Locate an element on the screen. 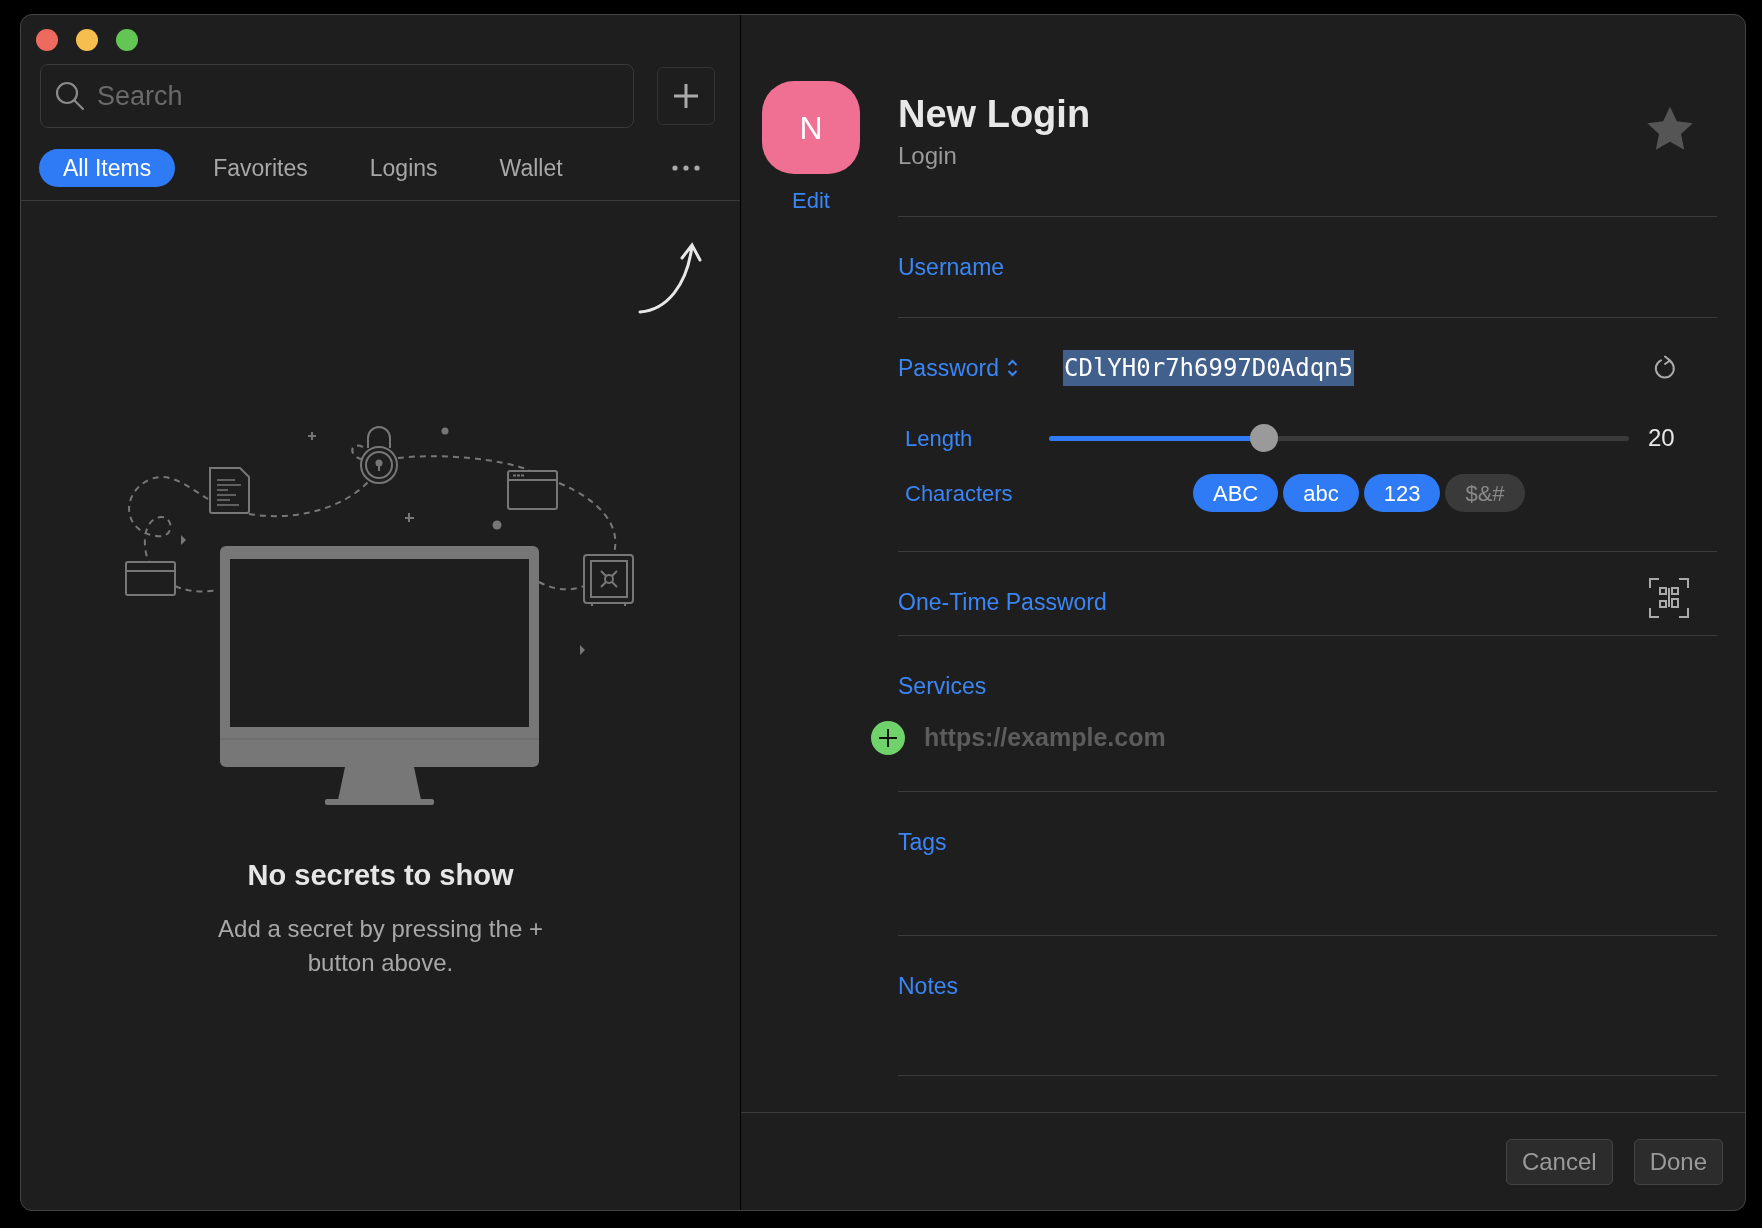 The height and width of the screenshot is (1228, 1762). character-set-toggle: abc is located at coordinates (1321, 493).